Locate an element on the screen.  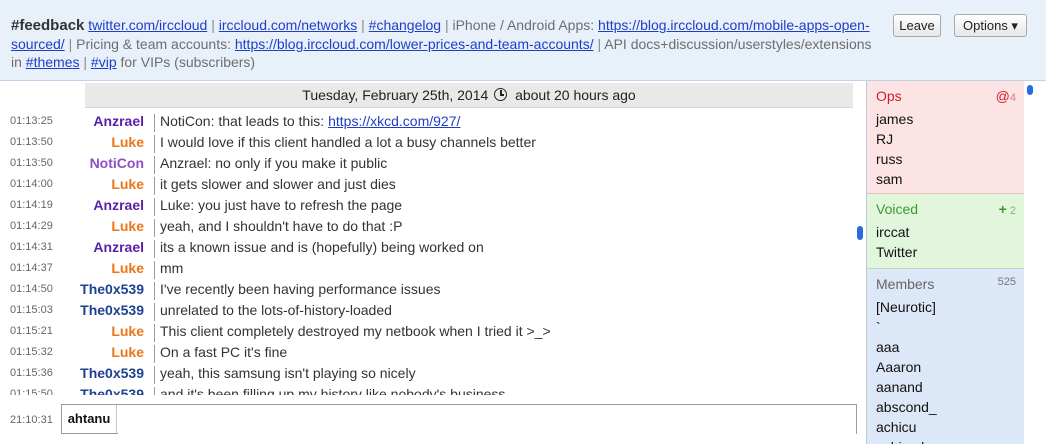
userlist-scrollbar is located at coordinates (1035, 262).